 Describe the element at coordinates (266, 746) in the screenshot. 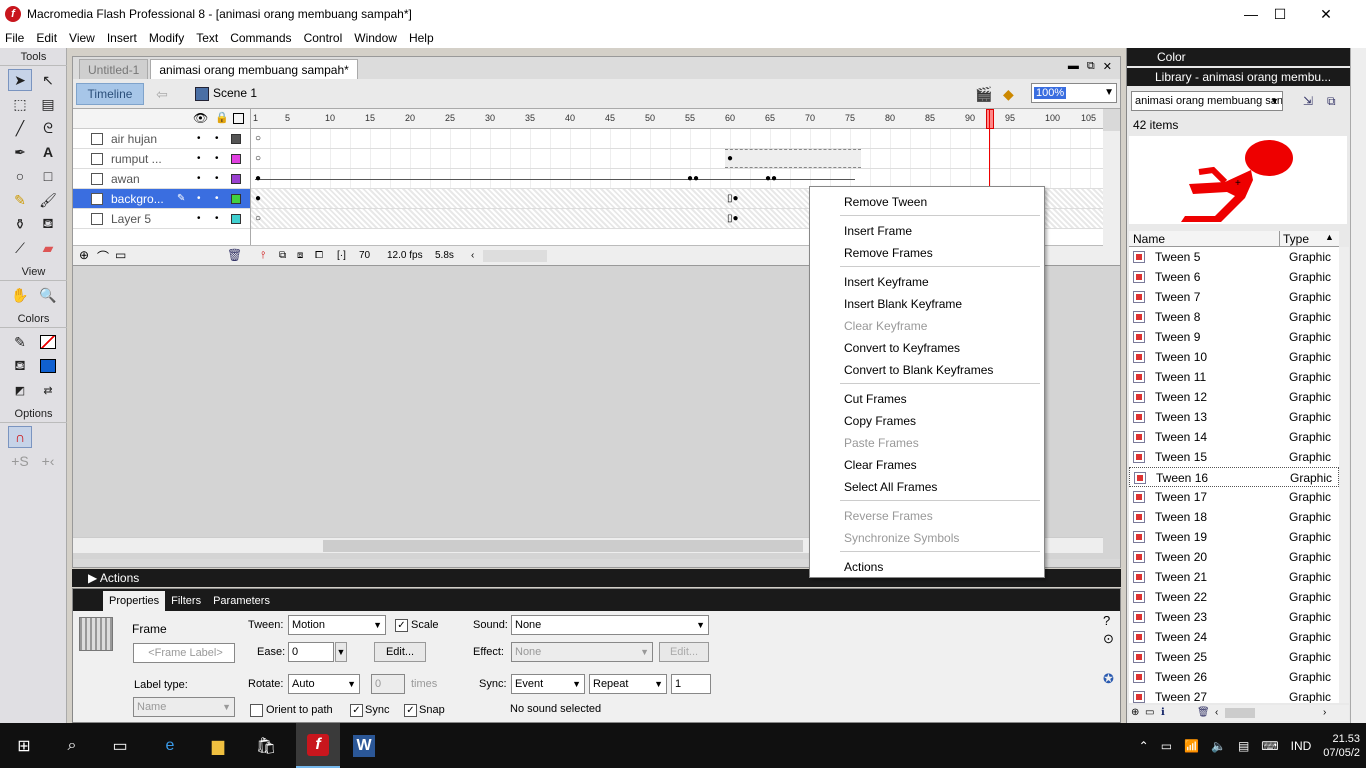

I see `store-icon: 🛍` at that location.